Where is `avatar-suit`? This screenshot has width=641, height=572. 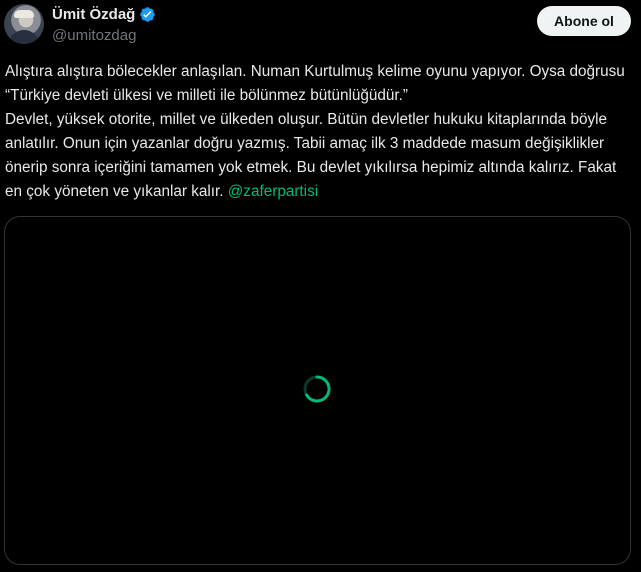
avatar-suit is located at coordinates (24, 37).